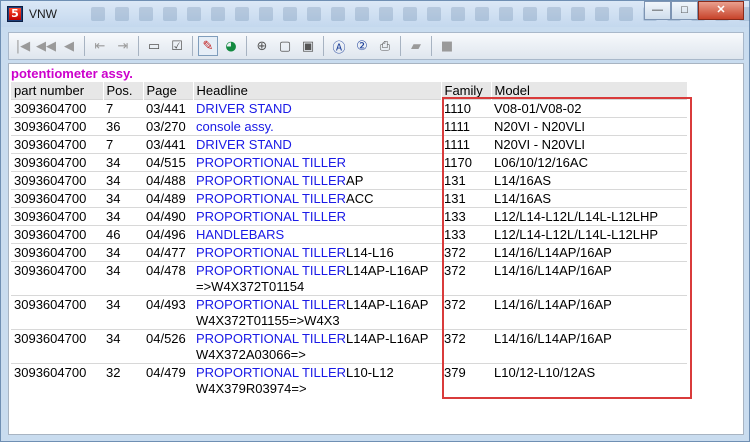  I want to click on cell-model: L14/16/L14AP/16AP, so click(589, 251).